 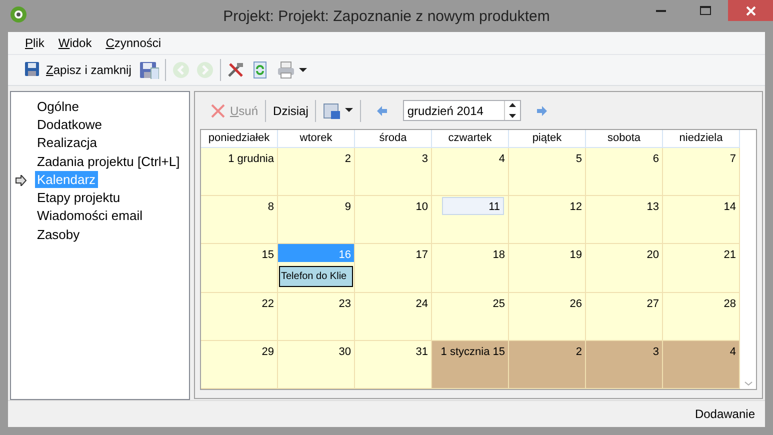 I want to click on day-number: 4, so click(x=732, y=351).